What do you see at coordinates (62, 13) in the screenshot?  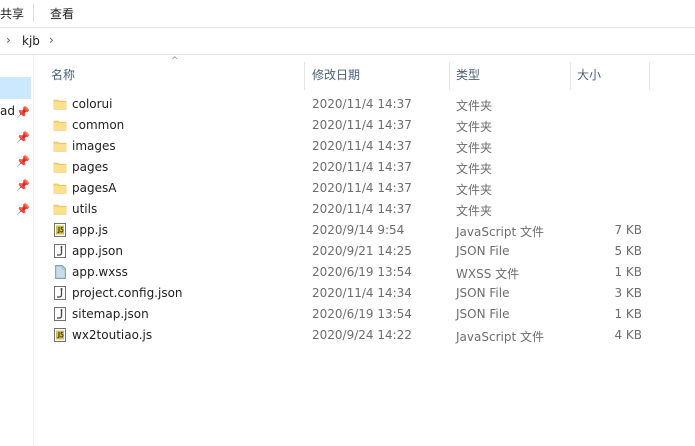 I see `tab-view: 查看` at bounding box center [62, 13].